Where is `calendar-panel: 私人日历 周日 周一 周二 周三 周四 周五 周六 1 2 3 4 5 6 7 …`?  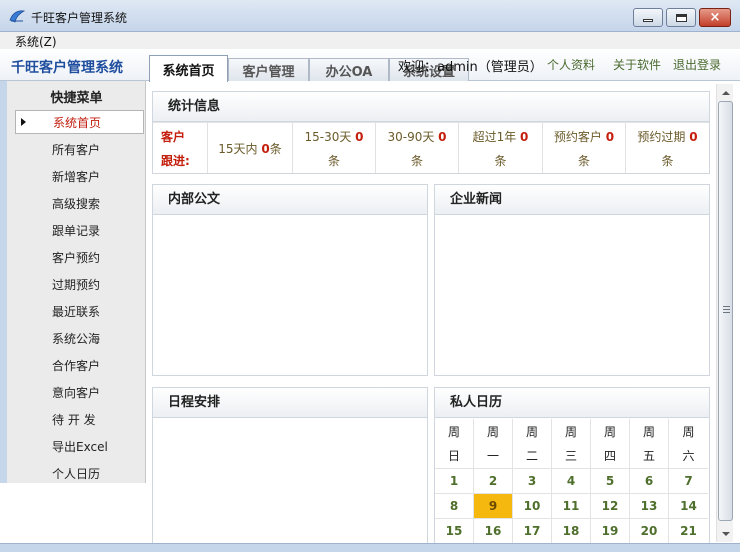
calendar-panel: 私人日历 周日 周一 周二 周三 周四 周五 周六 1 2 3 4 5 6 7 … is located at coordinates (572, 467).